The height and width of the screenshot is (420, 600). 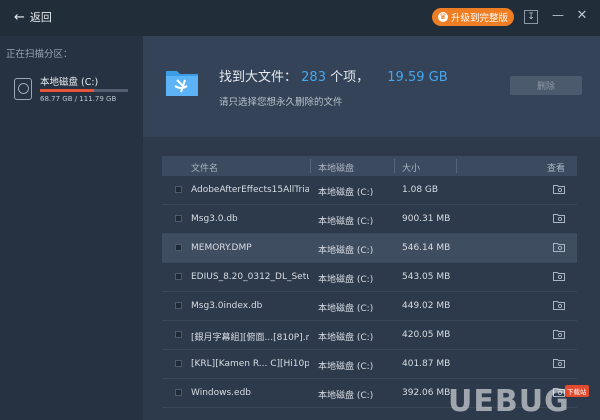 What do you see at coordinates (214, 219) in the screenshot?
I see `row-file-name: Msg3.0.db` at bounding box center [214, 219].